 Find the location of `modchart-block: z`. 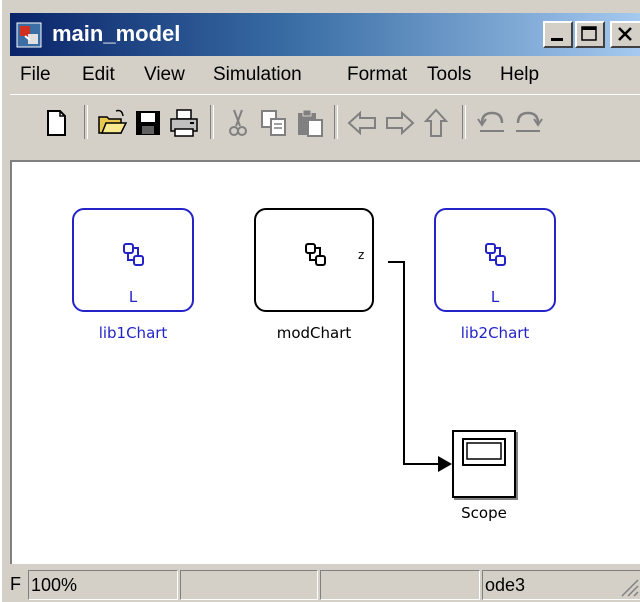

modchart-block: z is located at coordinates (314, 260).